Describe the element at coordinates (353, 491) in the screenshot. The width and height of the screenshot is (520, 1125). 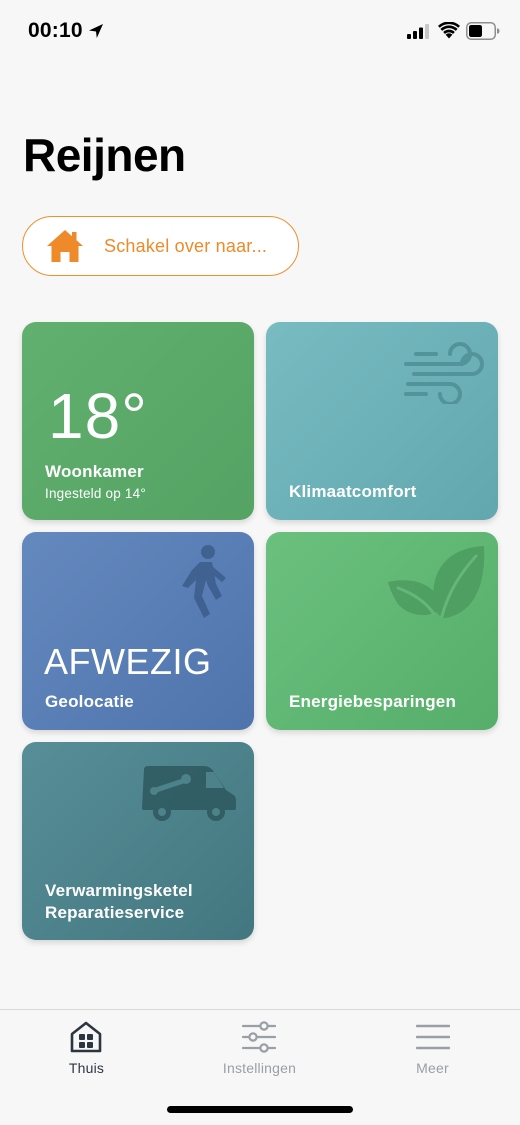
I see `climate-comfort-title: Klimaatcomfort` at that location.